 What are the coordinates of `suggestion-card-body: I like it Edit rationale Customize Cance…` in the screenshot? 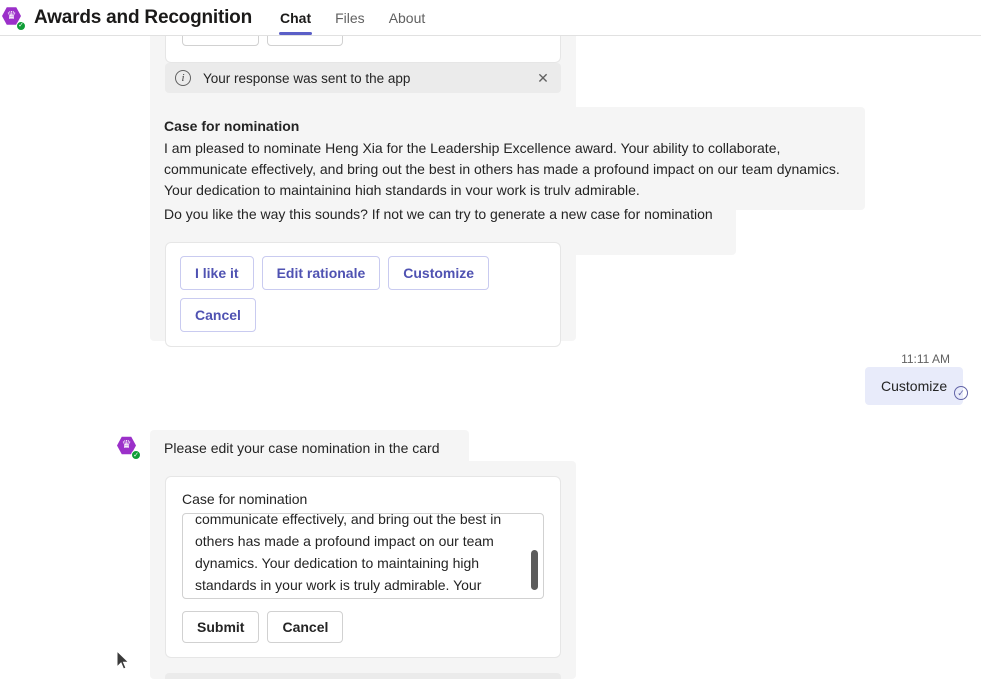 It's located at (363, 294).